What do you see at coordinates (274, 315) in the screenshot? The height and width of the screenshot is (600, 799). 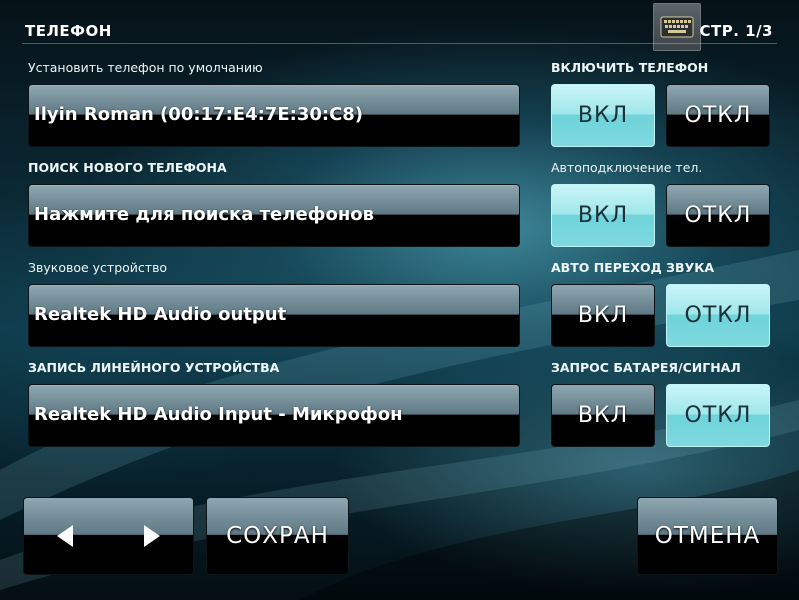 I see `audio-device-field: Realtek HD Audio output` at bounding box center [274, 315].